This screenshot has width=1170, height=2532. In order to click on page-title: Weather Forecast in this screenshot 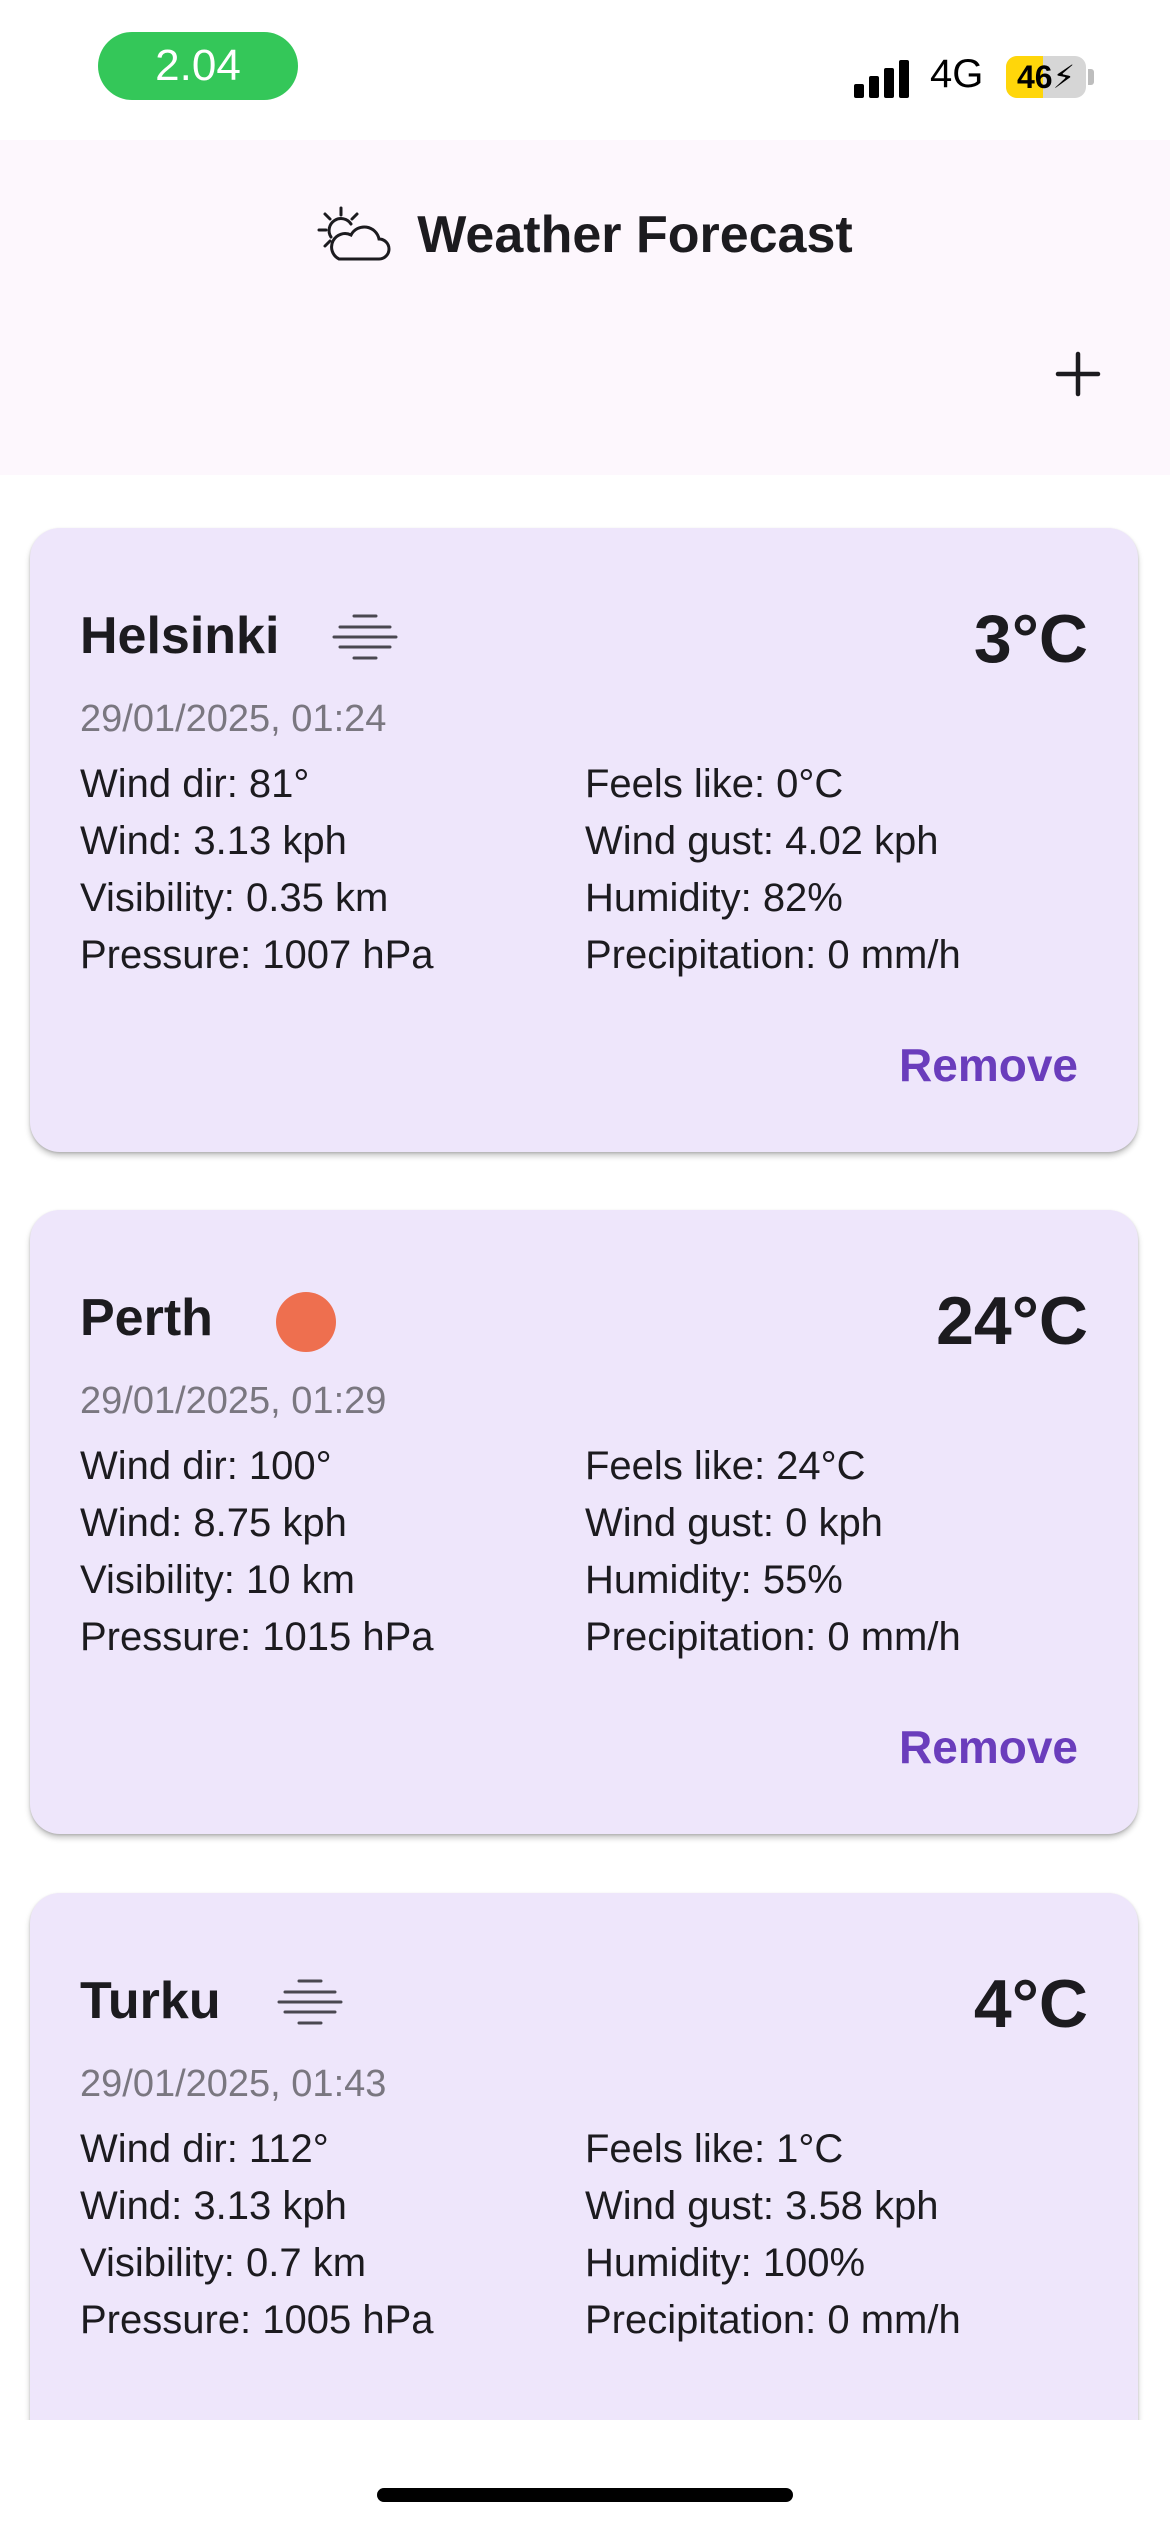, I will do `click(635, 235)`.